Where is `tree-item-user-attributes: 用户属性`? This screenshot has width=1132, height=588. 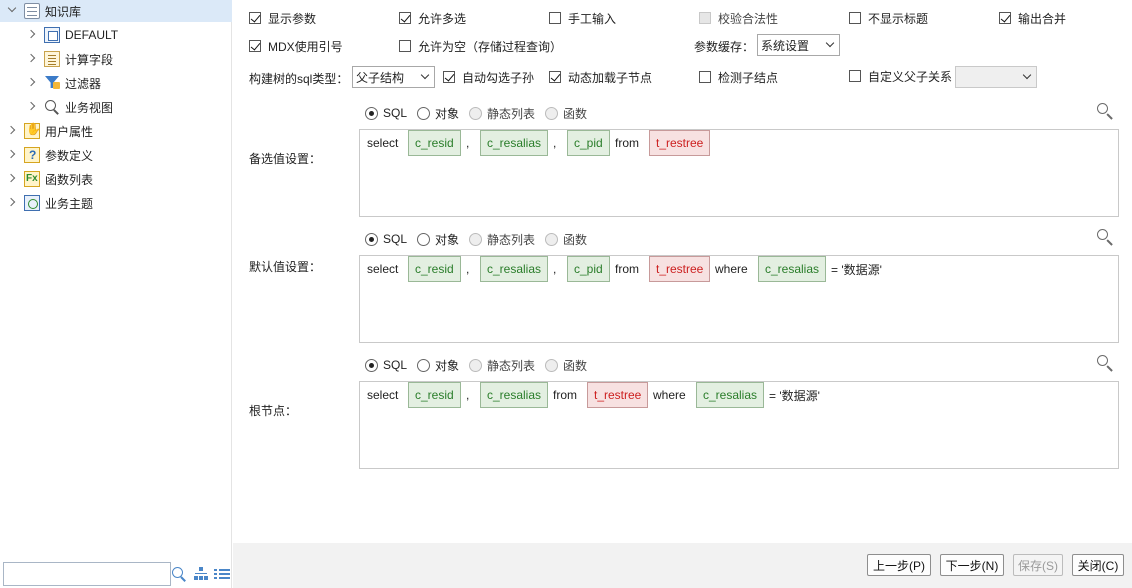 tree-item-user-attributes: 用户属性 is located at coordinates (46, 131).